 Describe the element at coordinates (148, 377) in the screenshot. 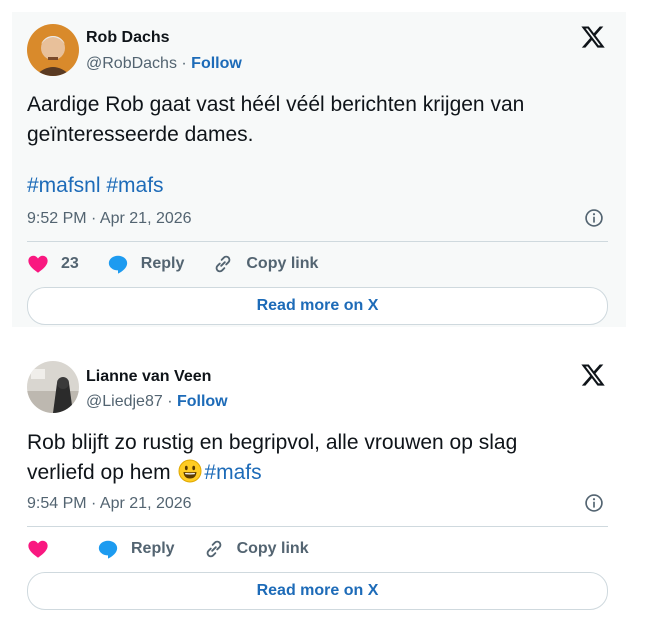

I see `author-name: Lianne van Veen` at that location.